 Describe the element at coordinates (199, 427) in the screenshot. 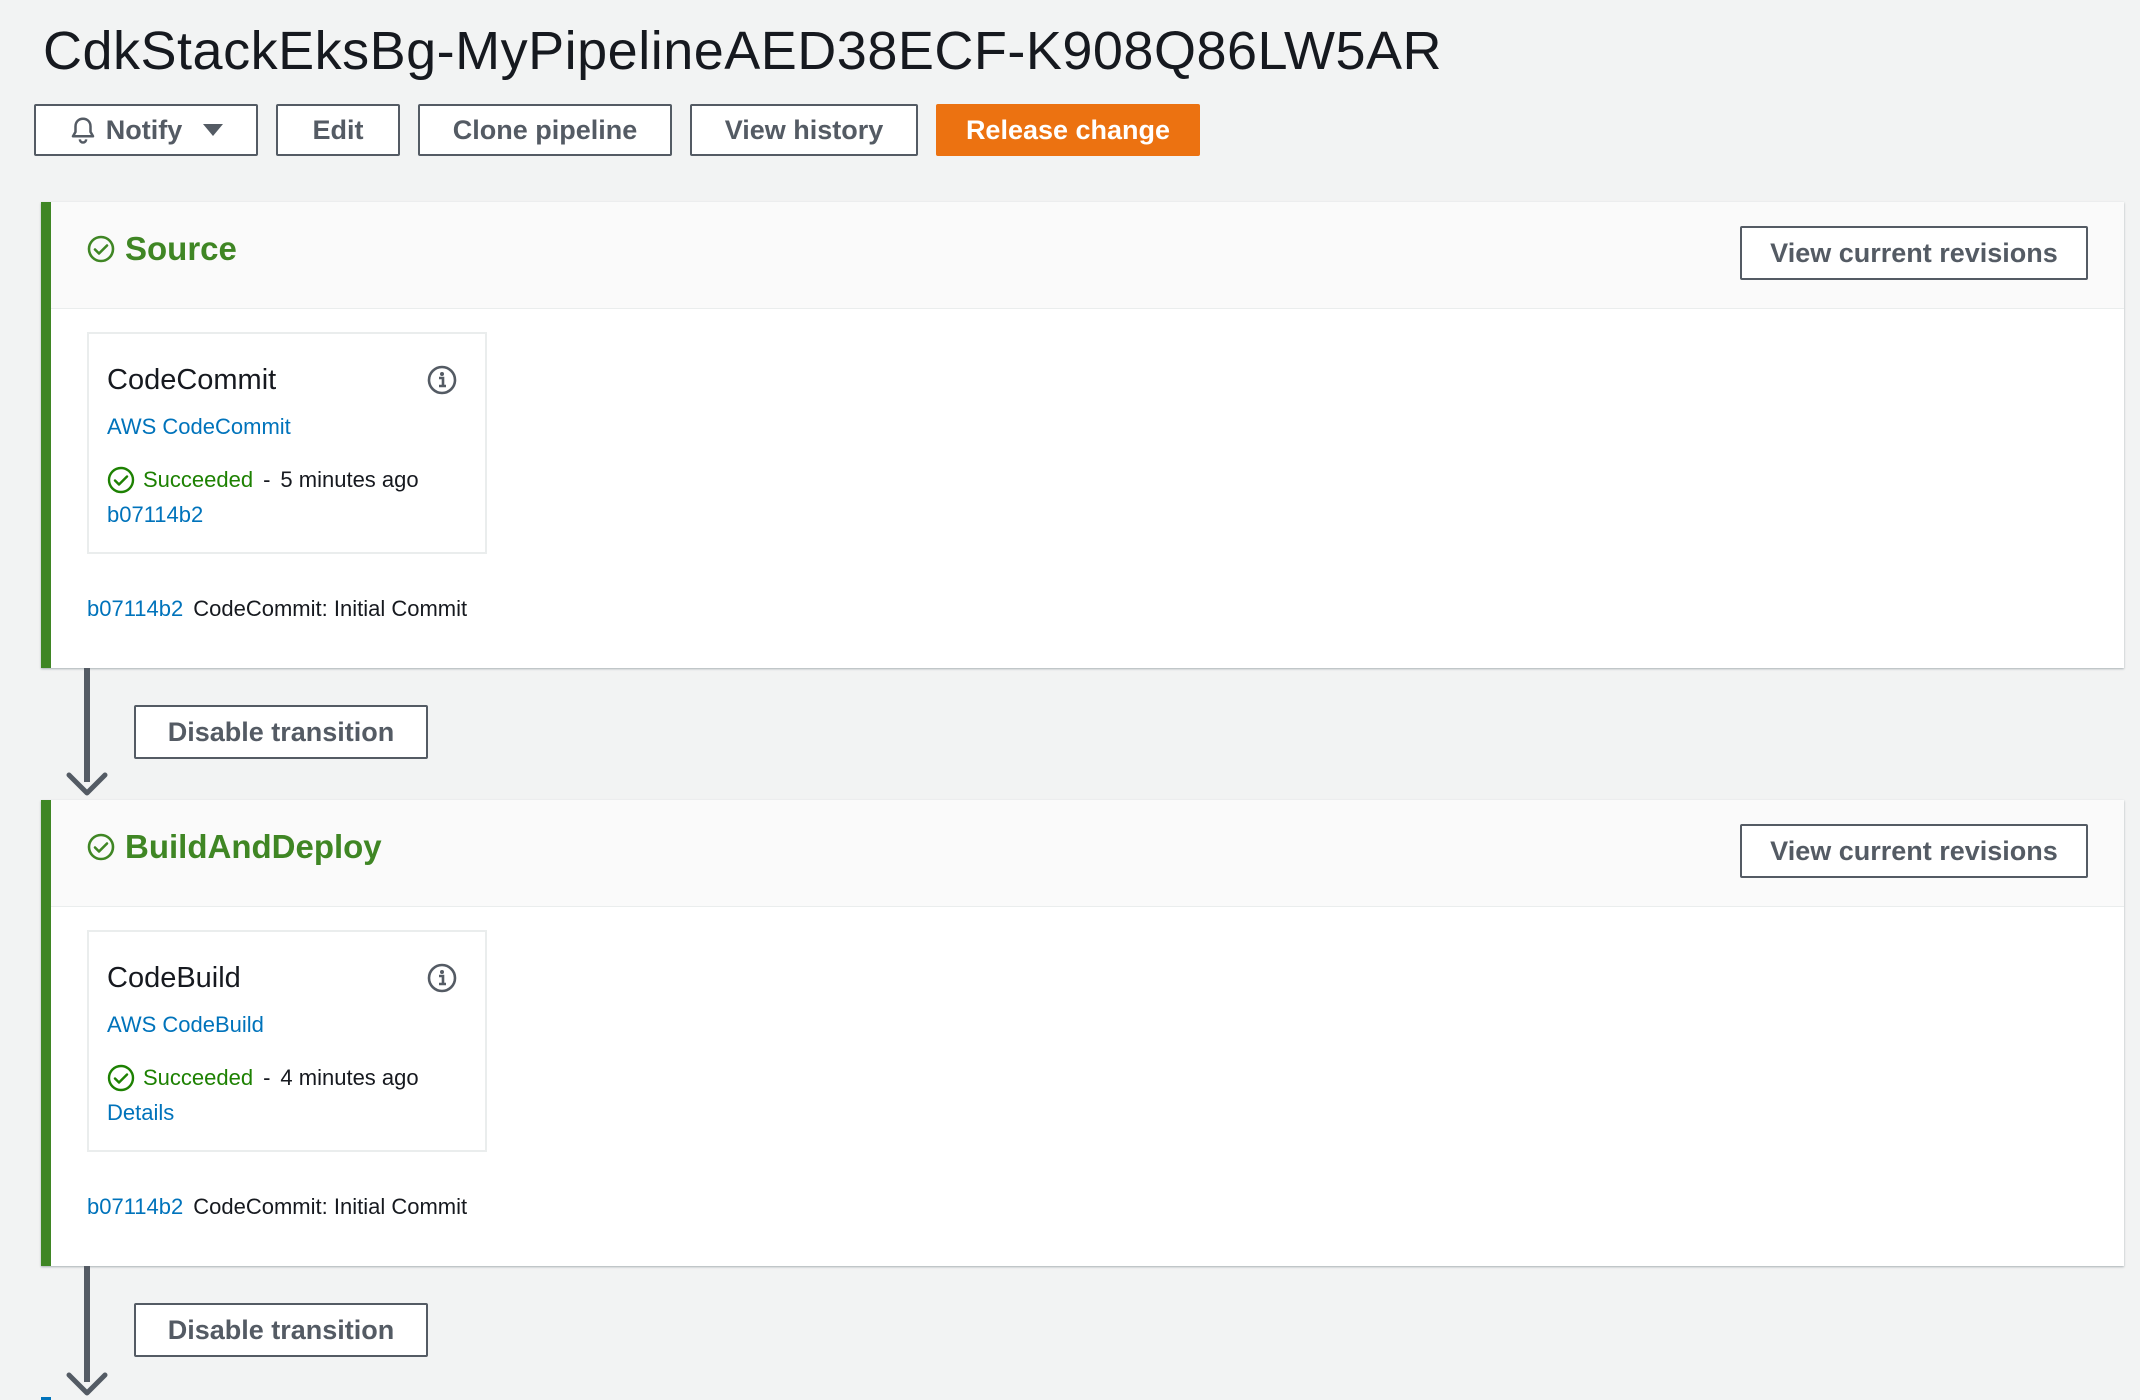

I see `action-provider-link: AWS CodeCommit` at that location.